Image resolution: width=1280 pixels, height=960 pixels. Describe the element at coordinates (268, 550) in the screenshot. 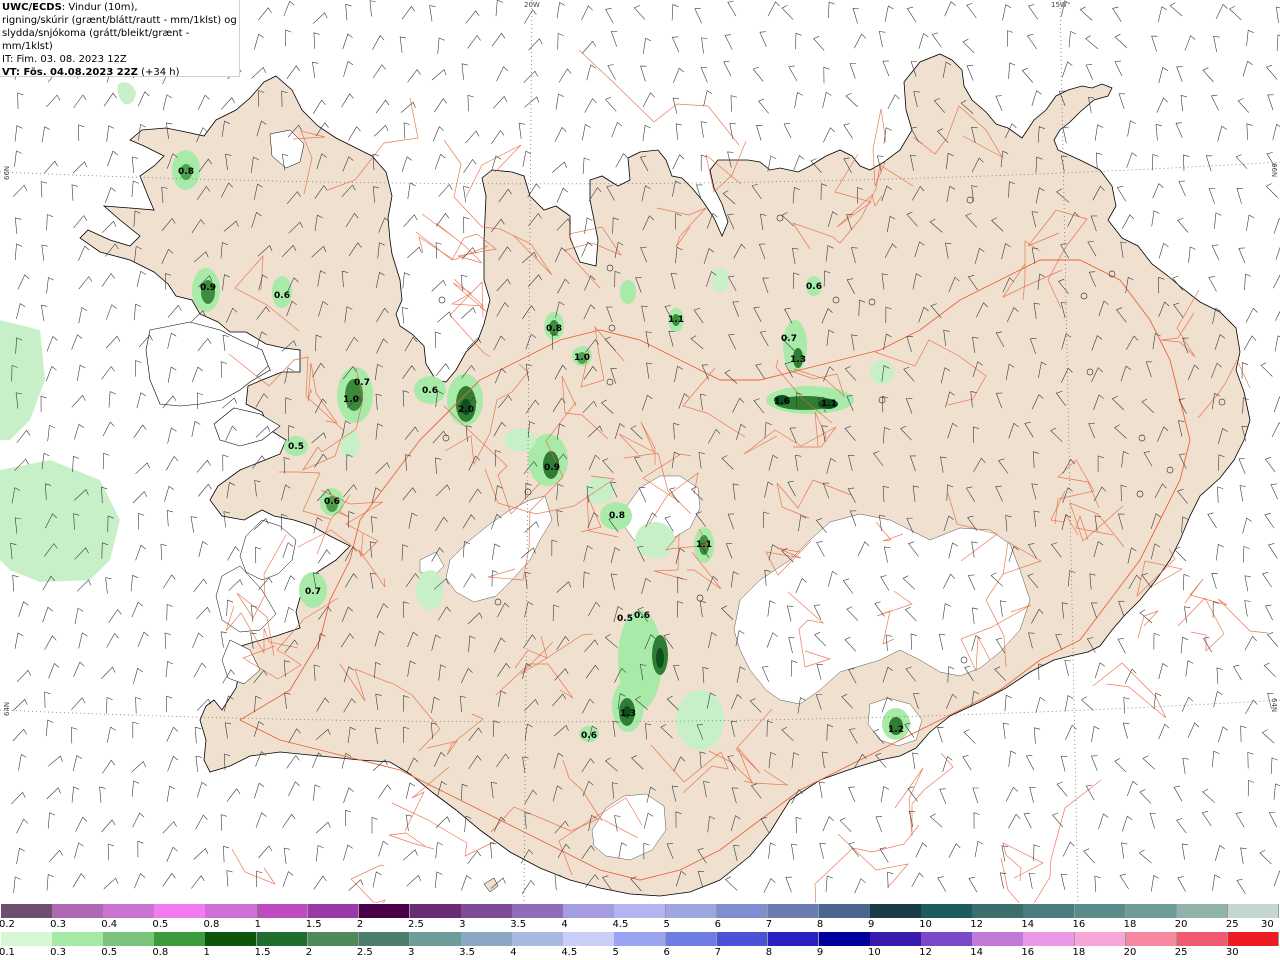

I see `faxafloi-bay` at that location.